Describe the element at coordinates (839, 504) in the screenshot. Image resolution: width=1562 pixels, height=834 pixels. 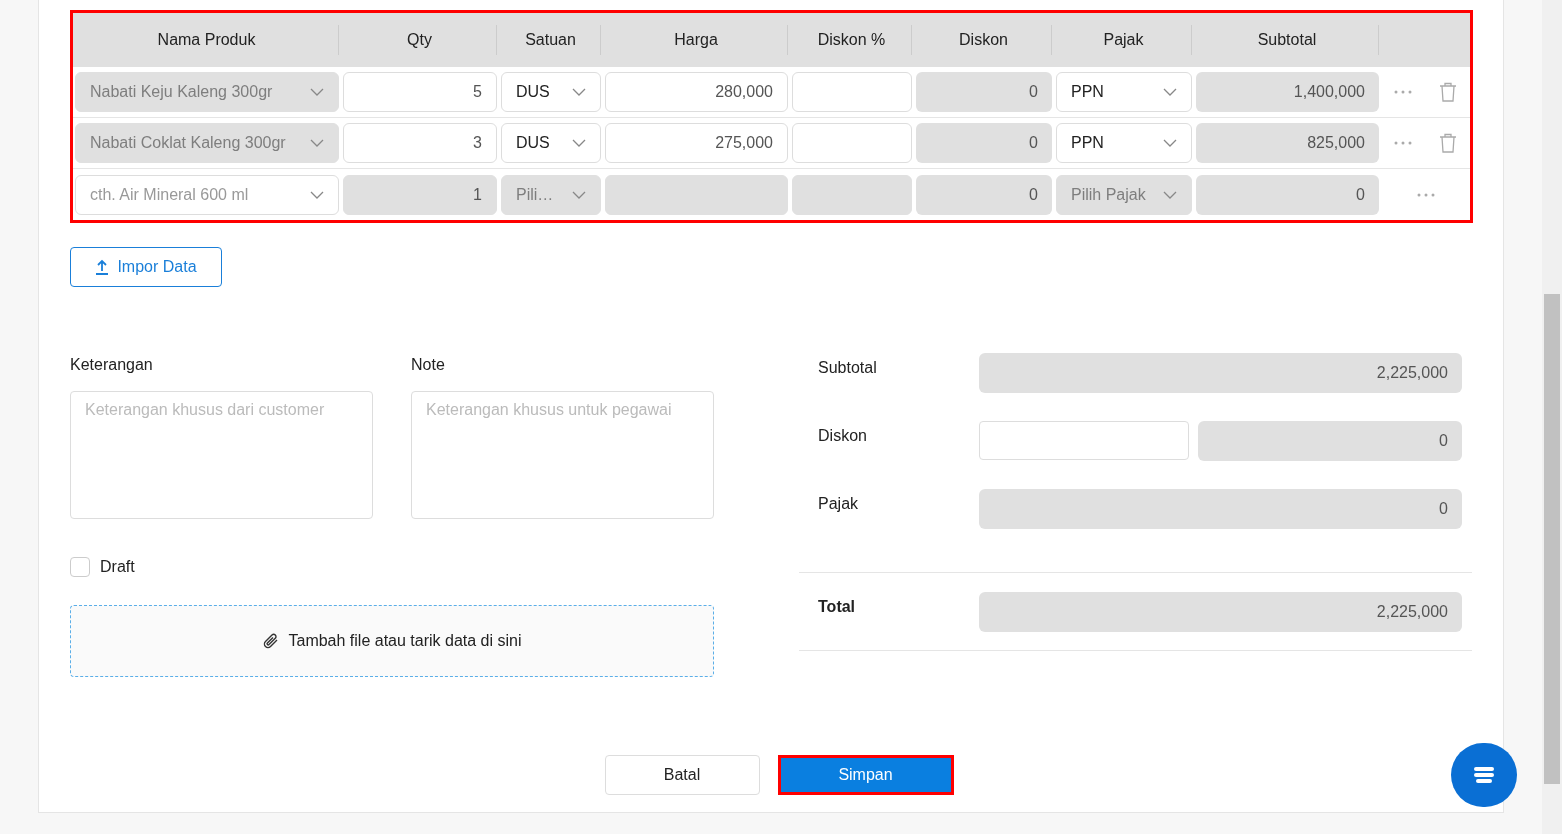
I see `summary-label: Pajak` at that location.